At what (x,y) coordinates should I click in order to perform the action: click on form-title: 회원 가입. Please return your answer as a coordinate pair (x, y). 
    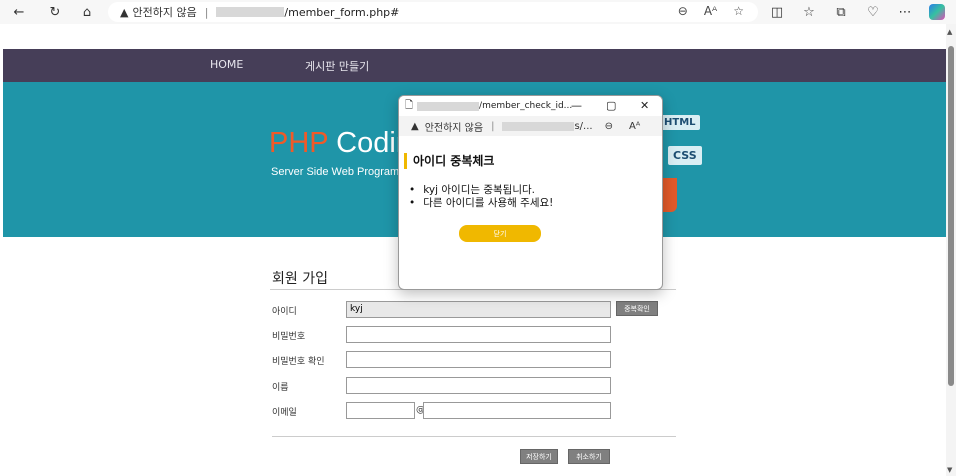
    Looking at the image, I should click on (300, 279).